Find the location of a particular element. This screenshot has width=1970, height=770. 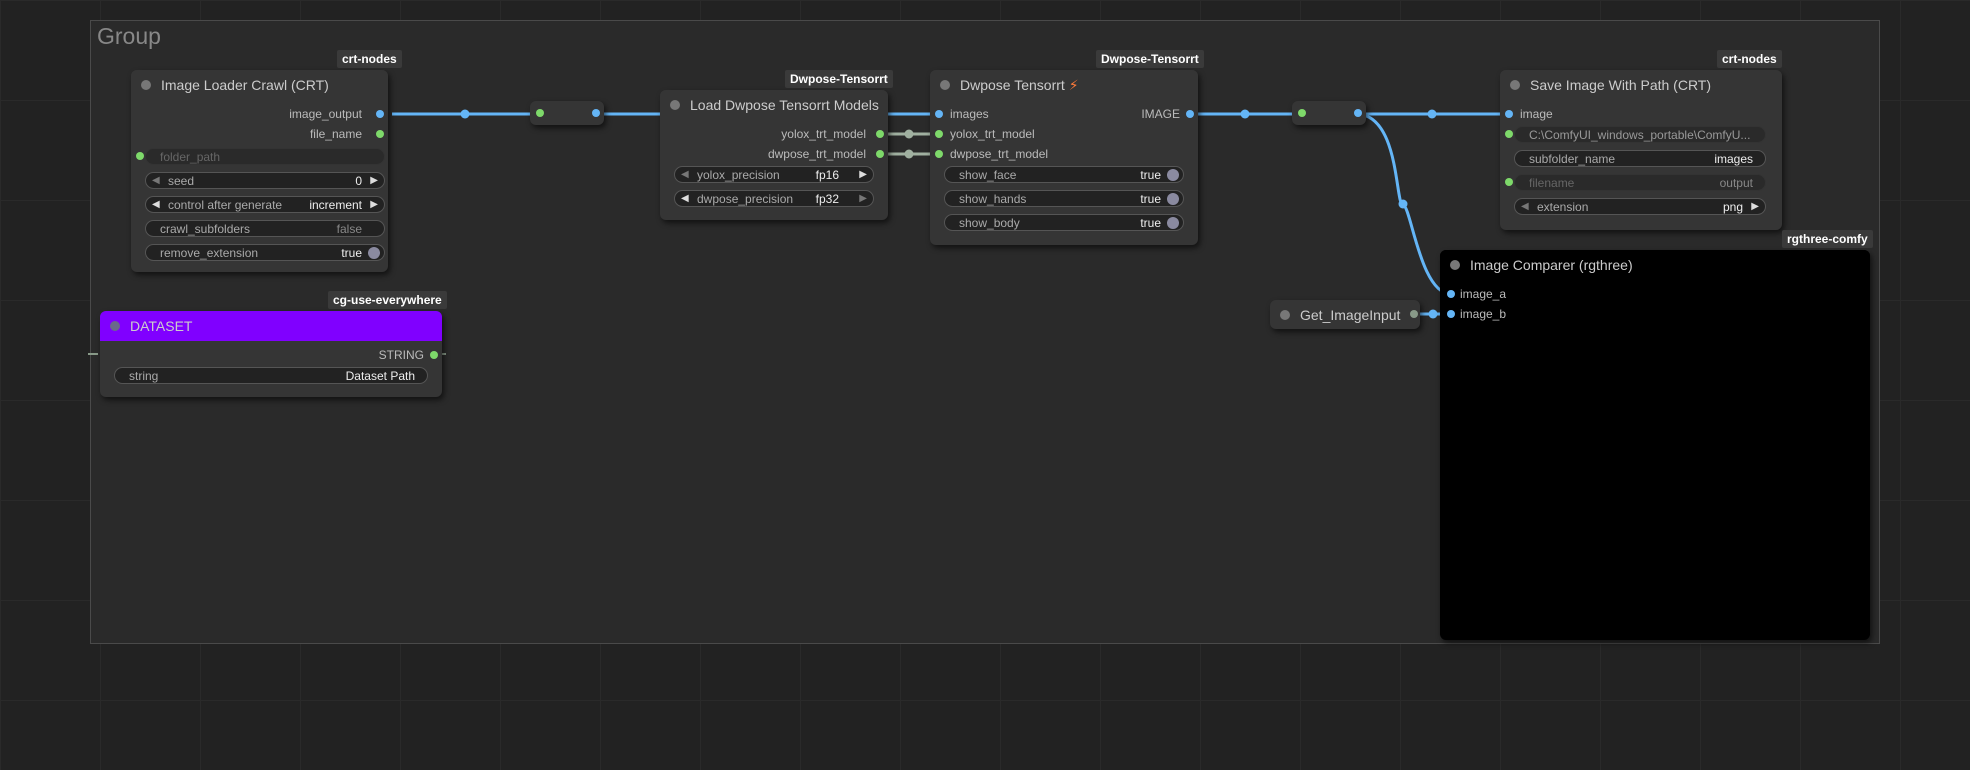

lightning-icon: ⚡ is located at coordinates (1073, 85).